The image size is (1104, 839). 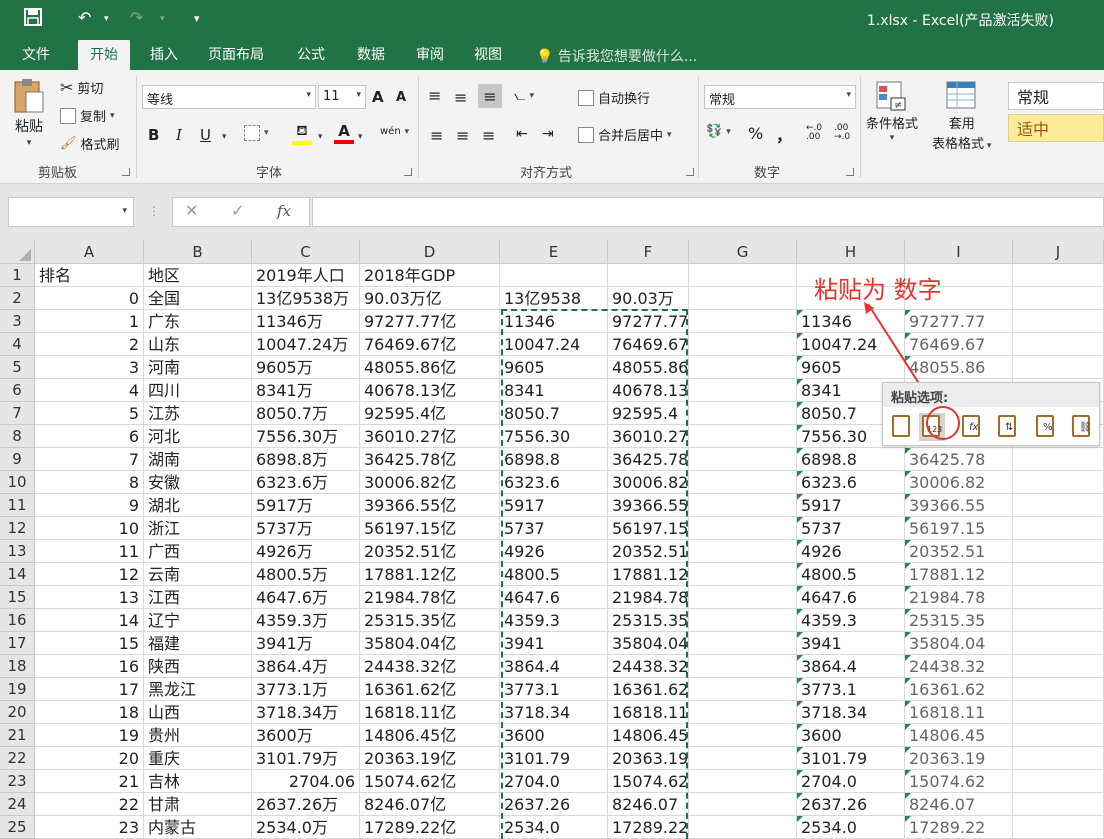 What do you see at coordinates (237, 210) in the screenshot?
I see `enter-icon: ✓` at bounding box center [237, 210].